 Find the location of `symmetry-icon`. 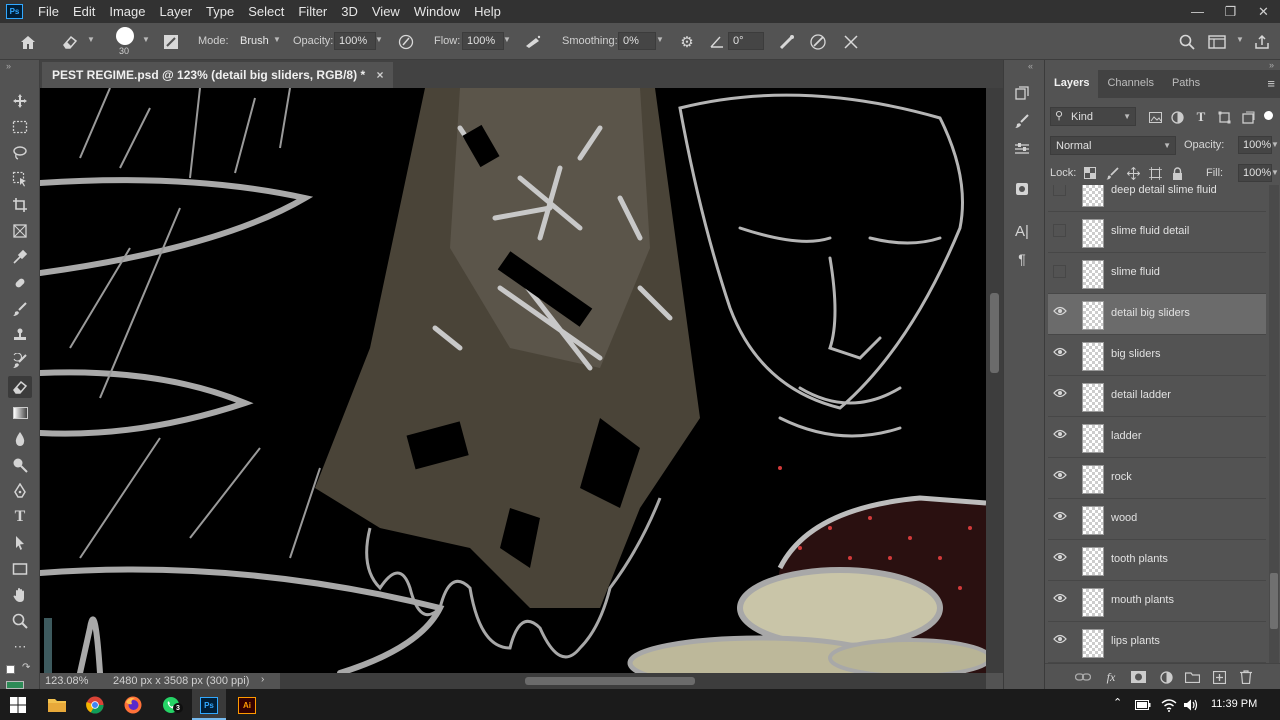

symmetry-icon is located at coordinates (851, 42).